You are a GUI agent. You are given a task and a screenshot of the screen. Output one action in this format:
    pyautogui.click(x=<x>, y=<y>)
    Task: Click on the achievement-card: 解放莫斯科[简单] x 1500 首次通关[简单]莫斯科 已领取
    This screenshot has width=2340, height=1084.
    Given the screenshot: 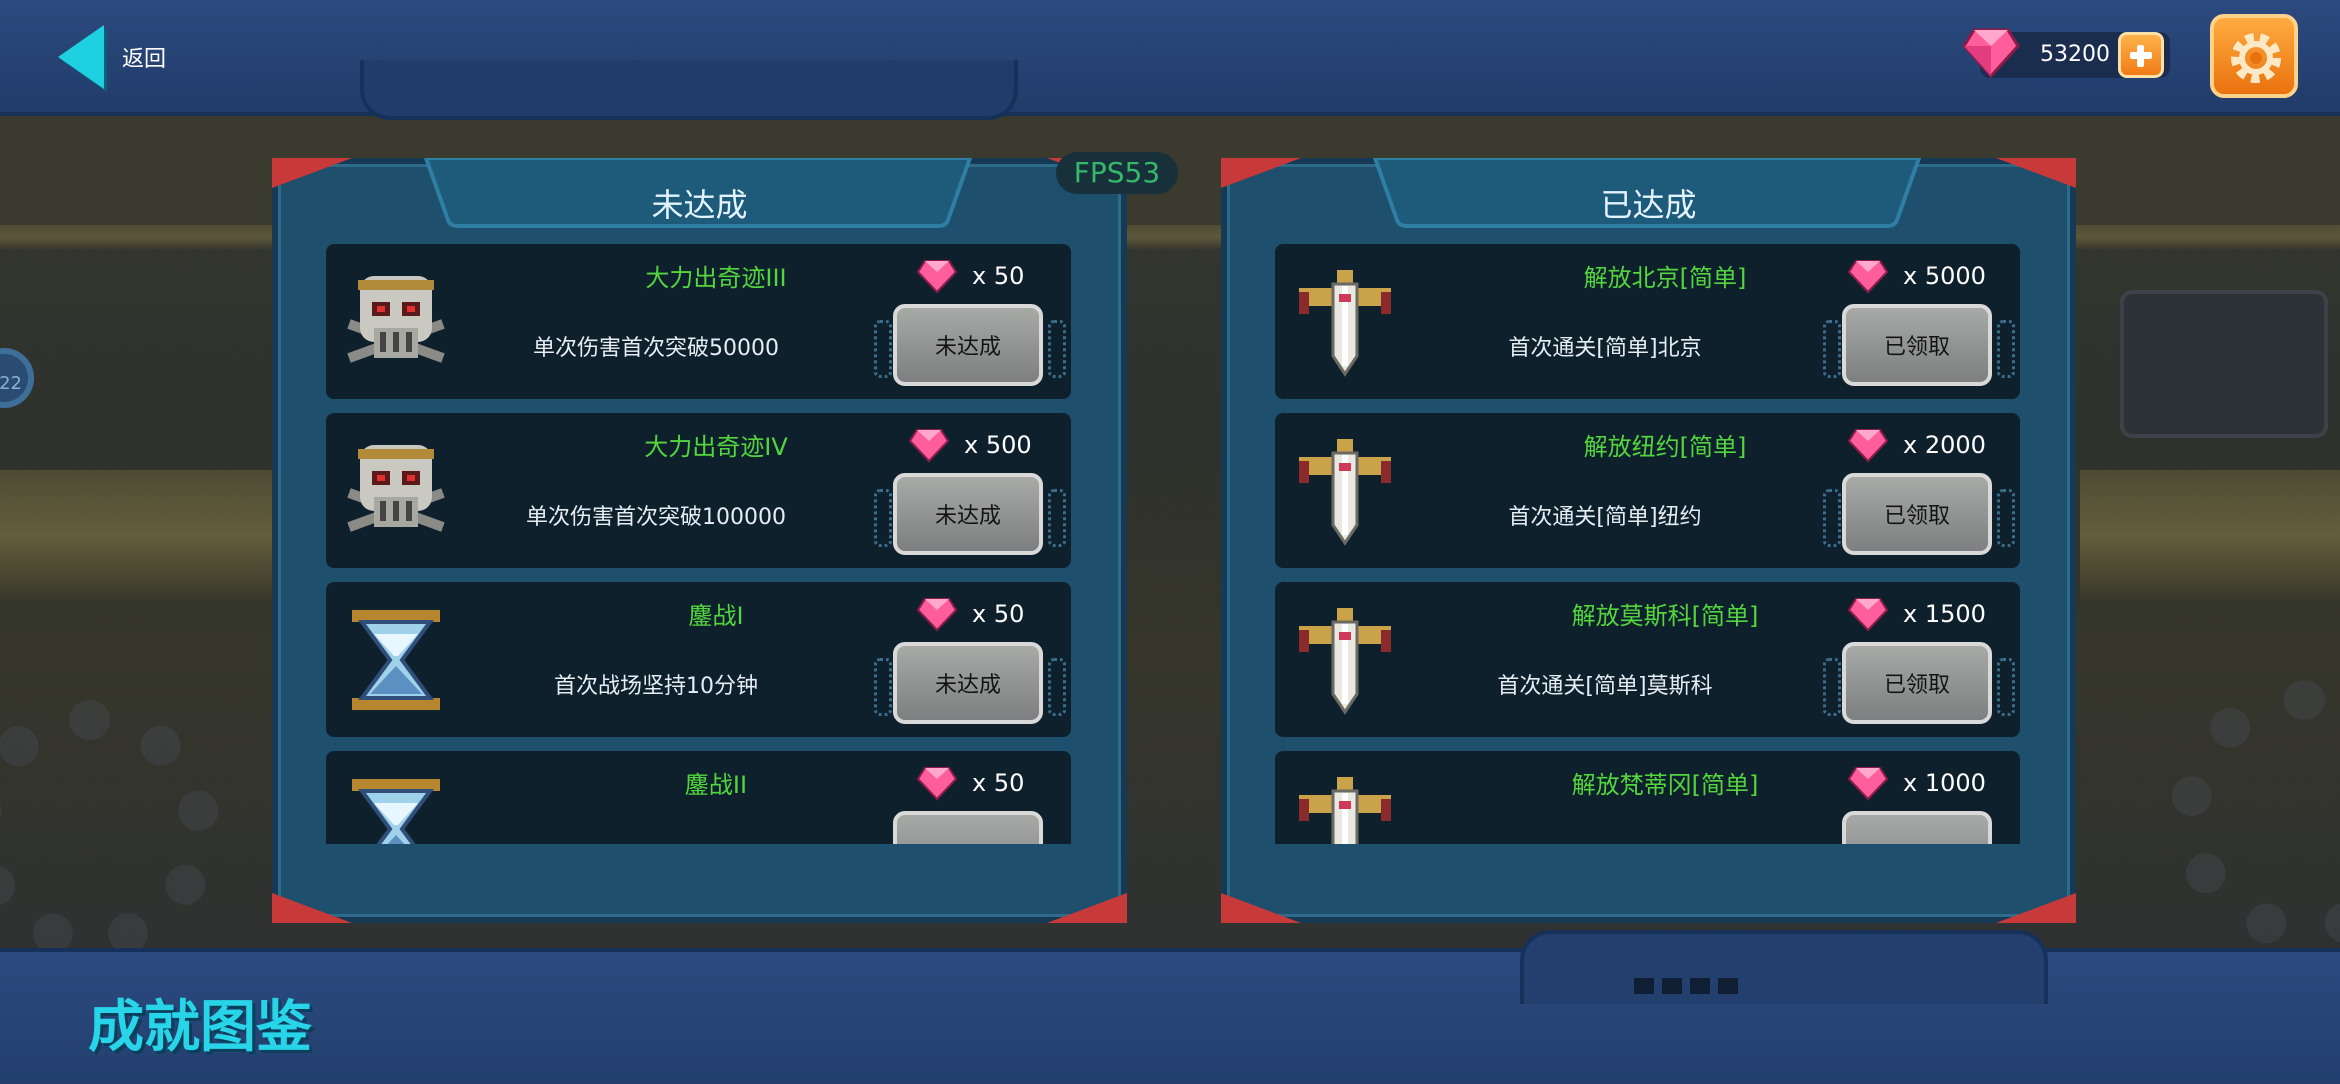 What is the action you would take?
    pyautogui.click(x=1647, y=659)
    